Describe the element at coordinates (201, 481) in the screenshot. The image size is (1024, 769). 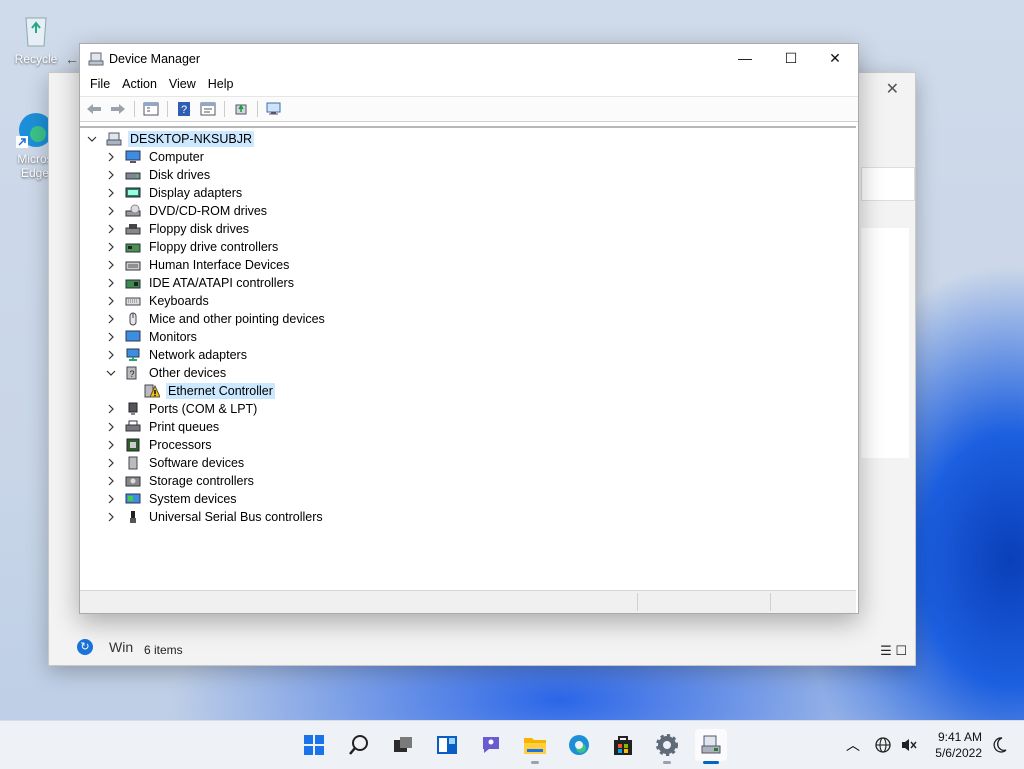
I see `tree-node-label: Storage controllers` at that location.